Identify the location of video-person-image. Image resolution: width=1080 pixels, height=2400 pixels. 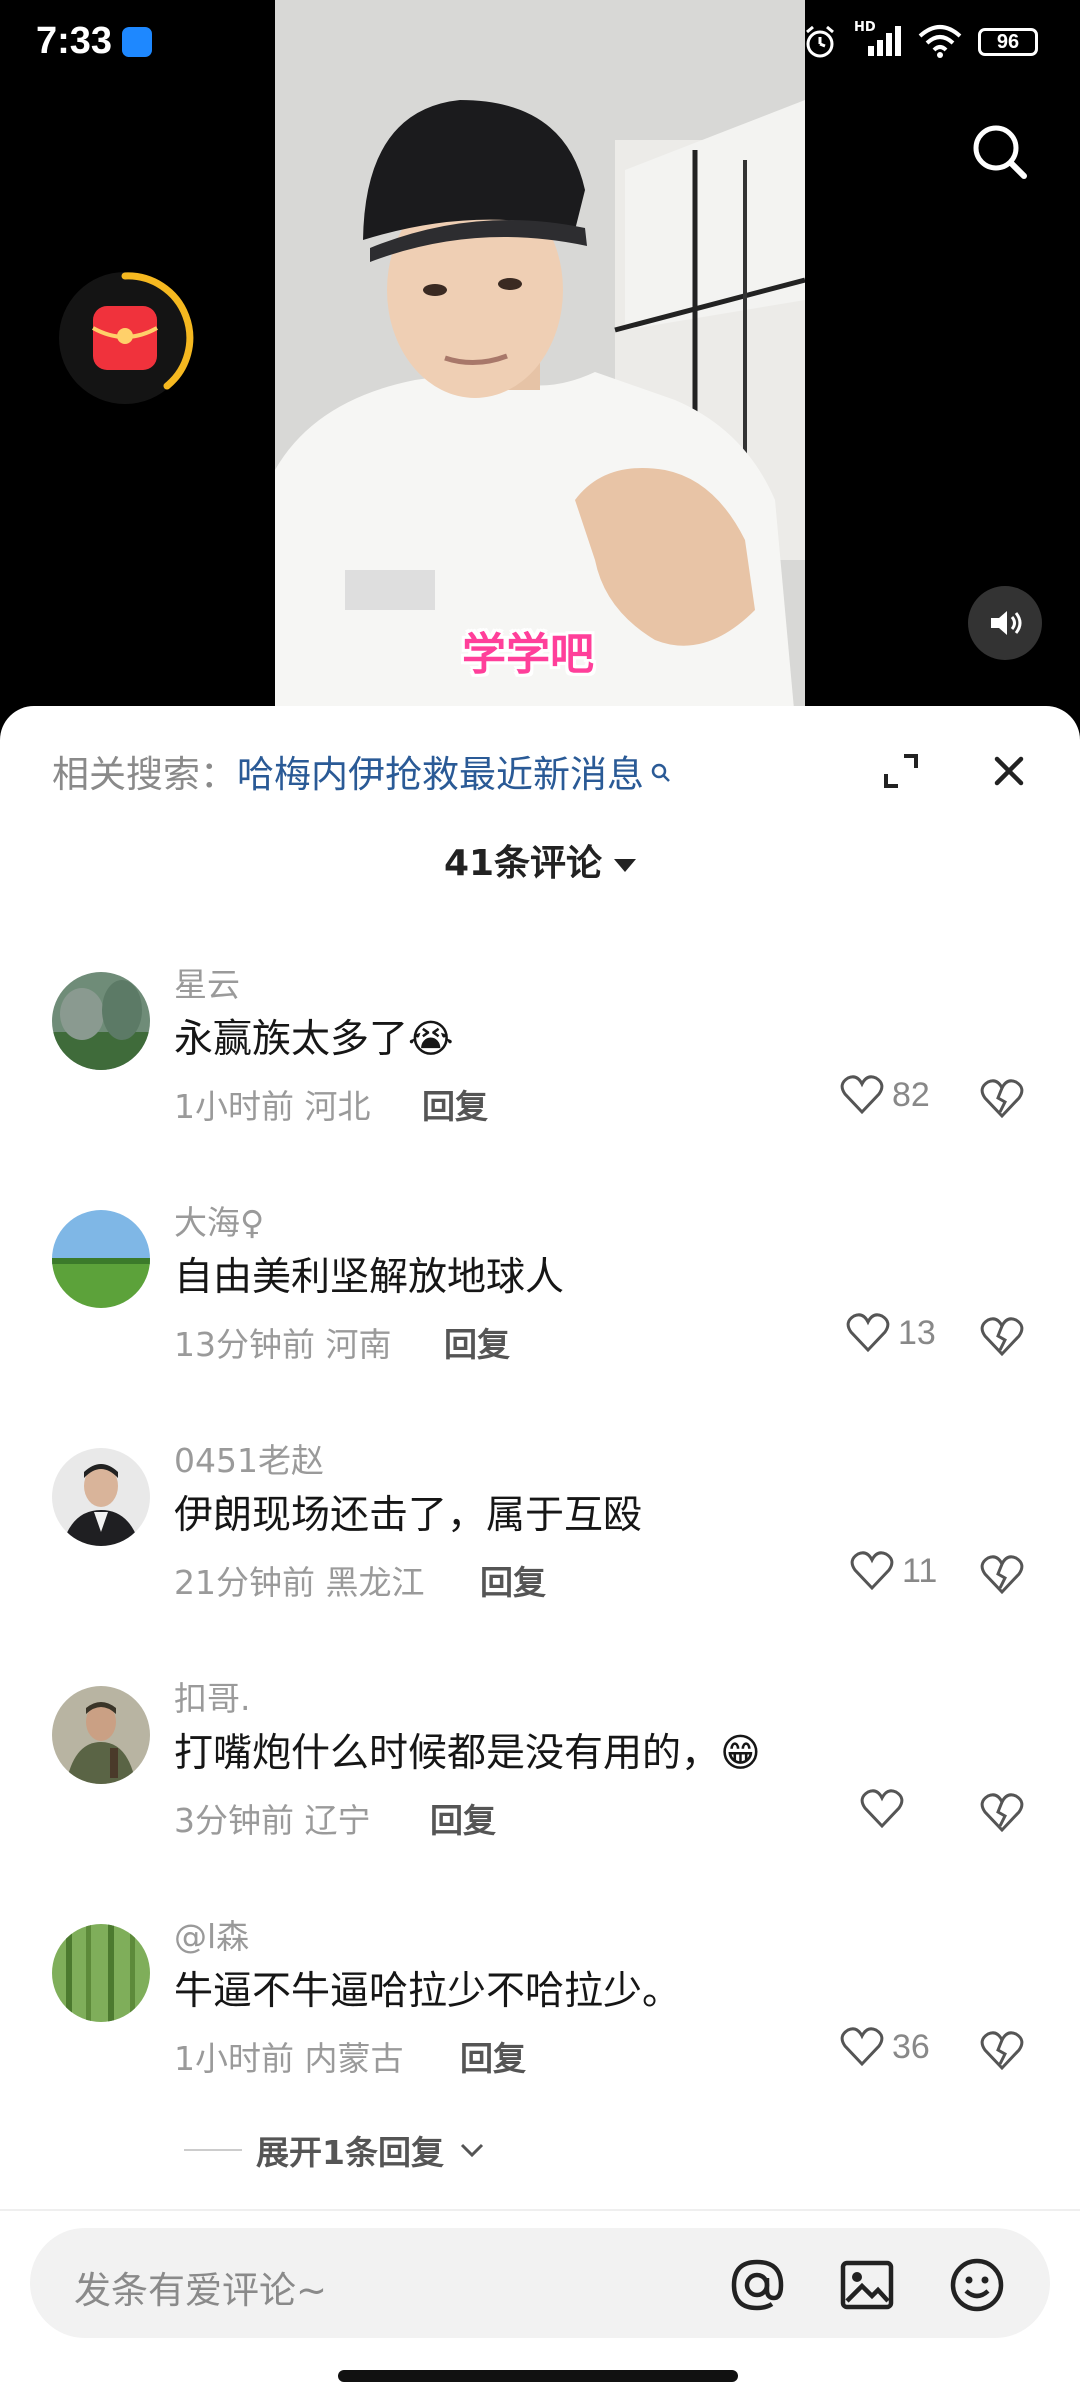
(540, 360).